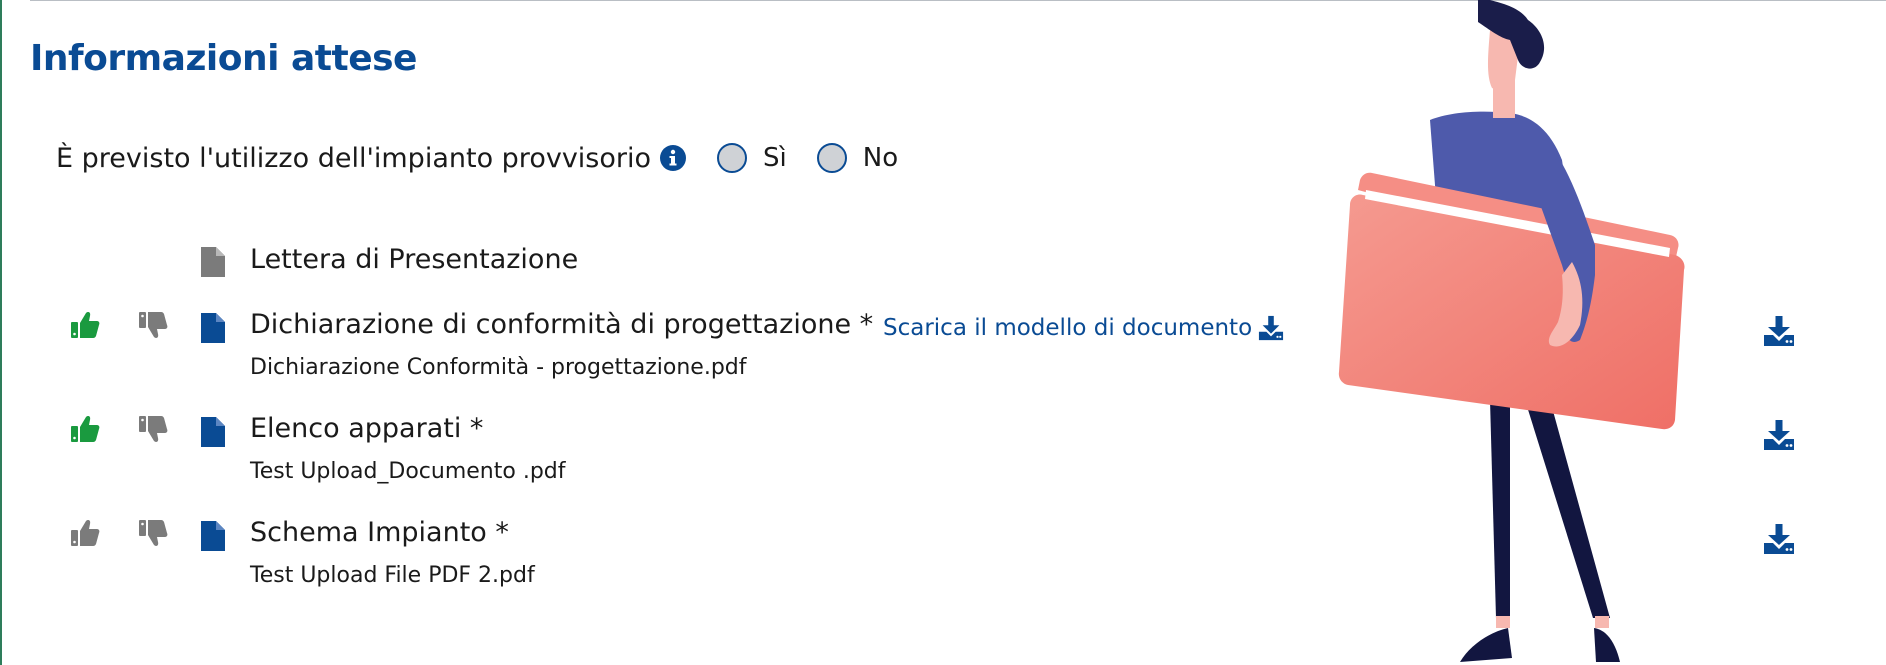 This screenshot has width=1886, height=665. What do you see at coordinates (1, 332) in the screenshot?
I see `left-border` at bounding box center [1, 332].